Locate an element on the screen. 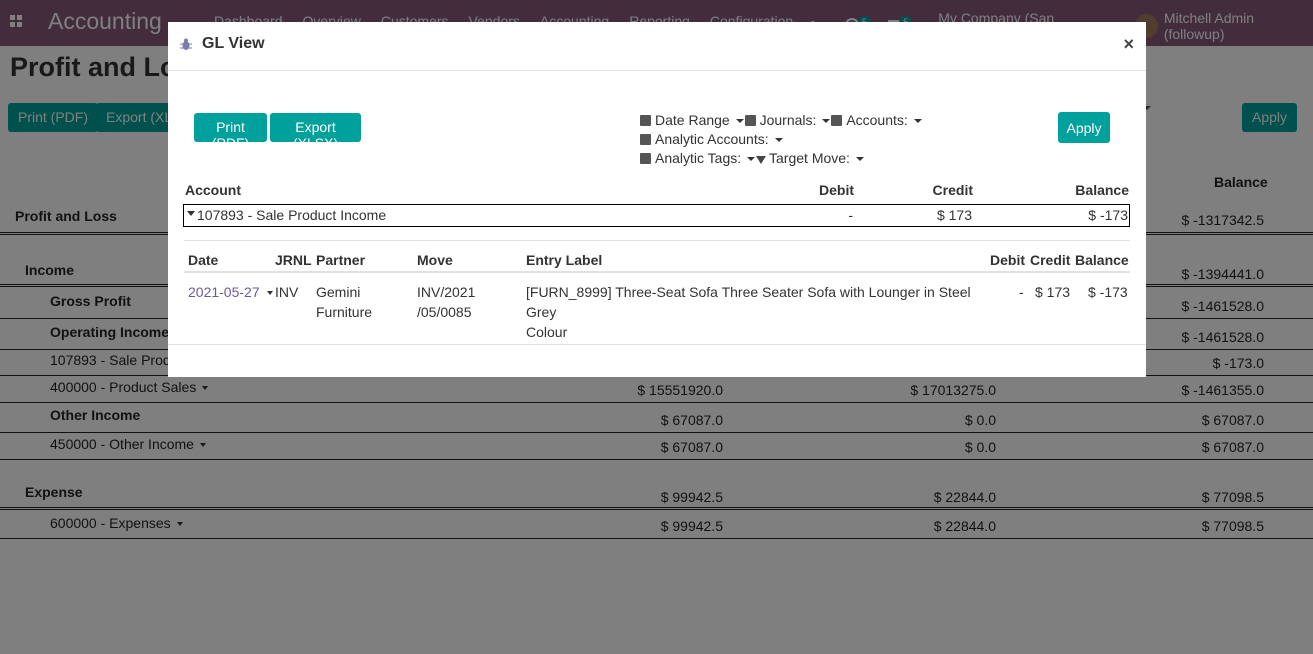  balance-header: Balance is located at coordinates (1102, 190).